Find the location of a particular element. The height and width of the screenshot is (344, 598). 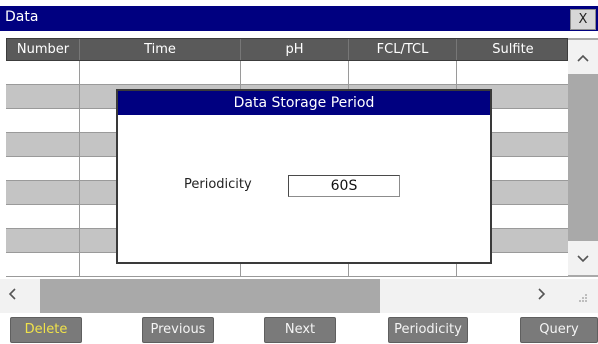

chevron-up-icon is located at coordinates (583, 57).